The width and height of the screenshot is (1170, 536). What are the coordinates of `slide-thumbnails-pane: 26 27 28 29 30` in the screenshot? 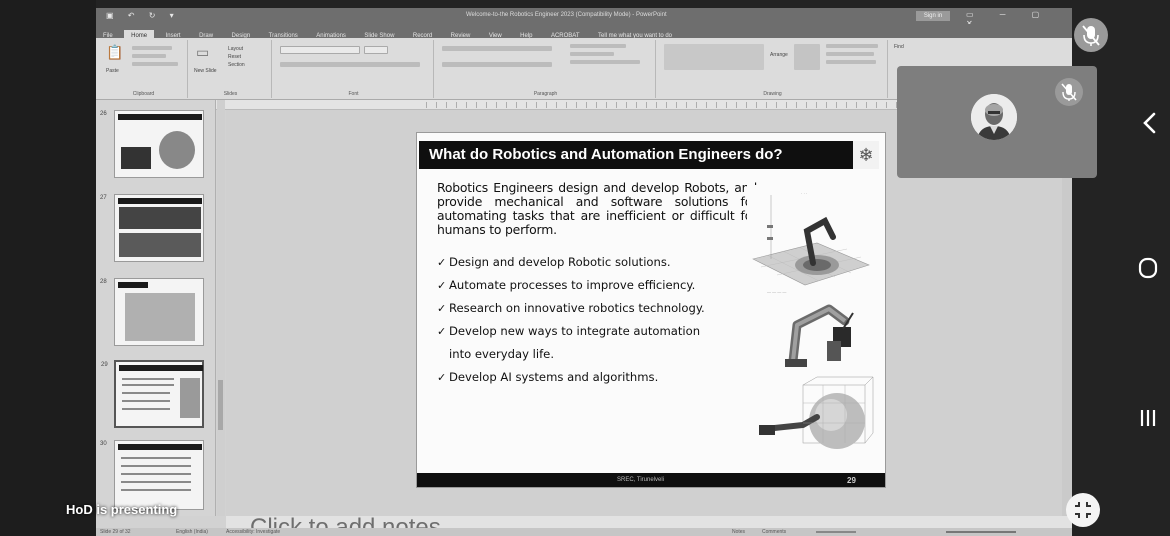 It's located at (156, 308).